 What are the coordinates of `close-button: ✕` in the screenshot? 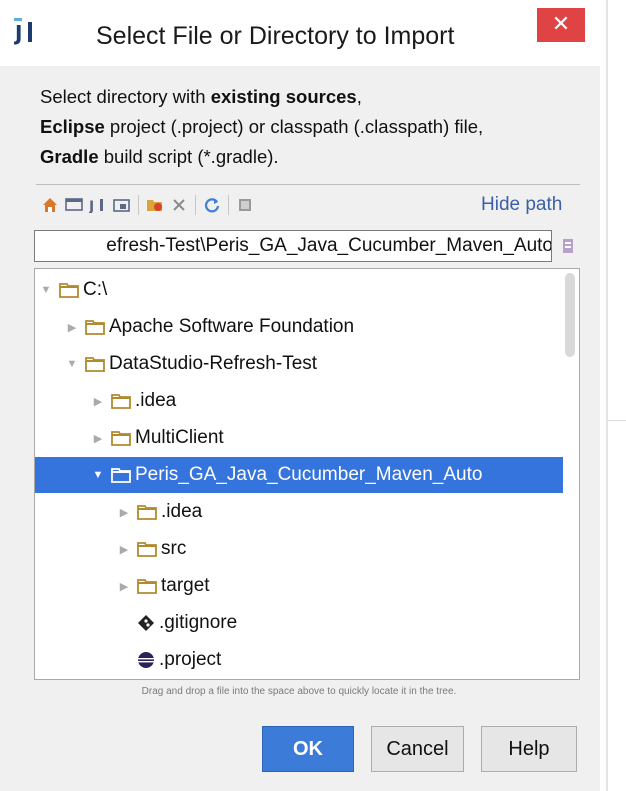 It's located at (561, 25).